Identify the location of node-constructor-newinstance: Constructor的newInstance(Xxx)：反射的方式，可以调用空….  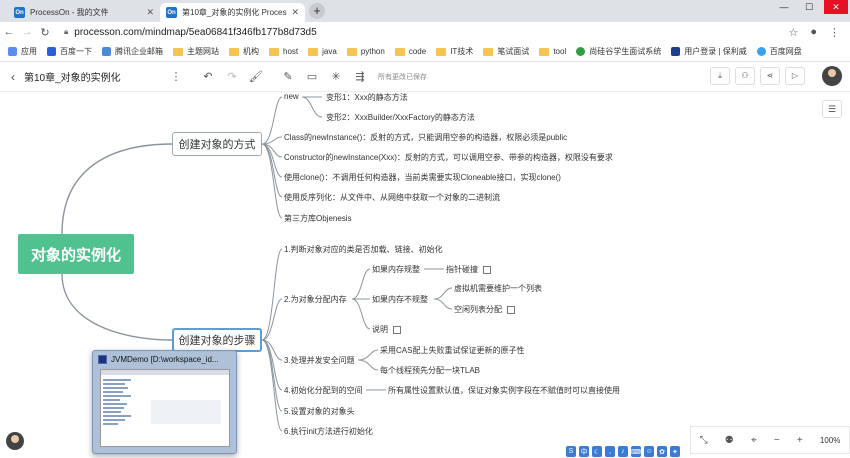
(448, 157).